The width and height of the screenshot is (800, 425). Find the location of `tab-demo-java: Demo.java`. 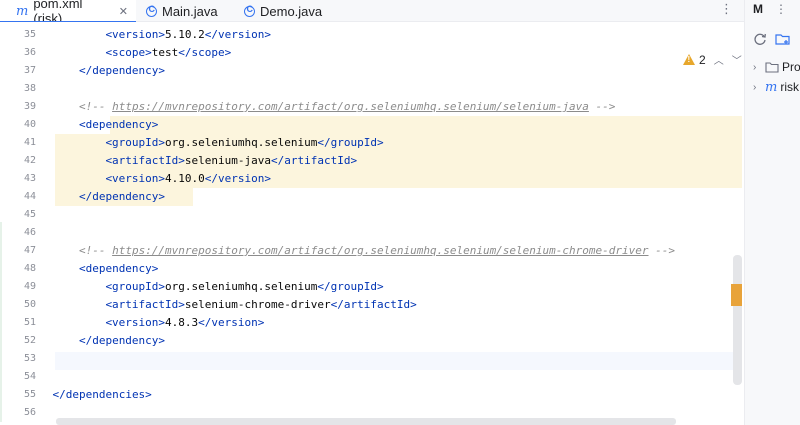

tab-demo-java: Demo.java is located at coordinates (283, 11).